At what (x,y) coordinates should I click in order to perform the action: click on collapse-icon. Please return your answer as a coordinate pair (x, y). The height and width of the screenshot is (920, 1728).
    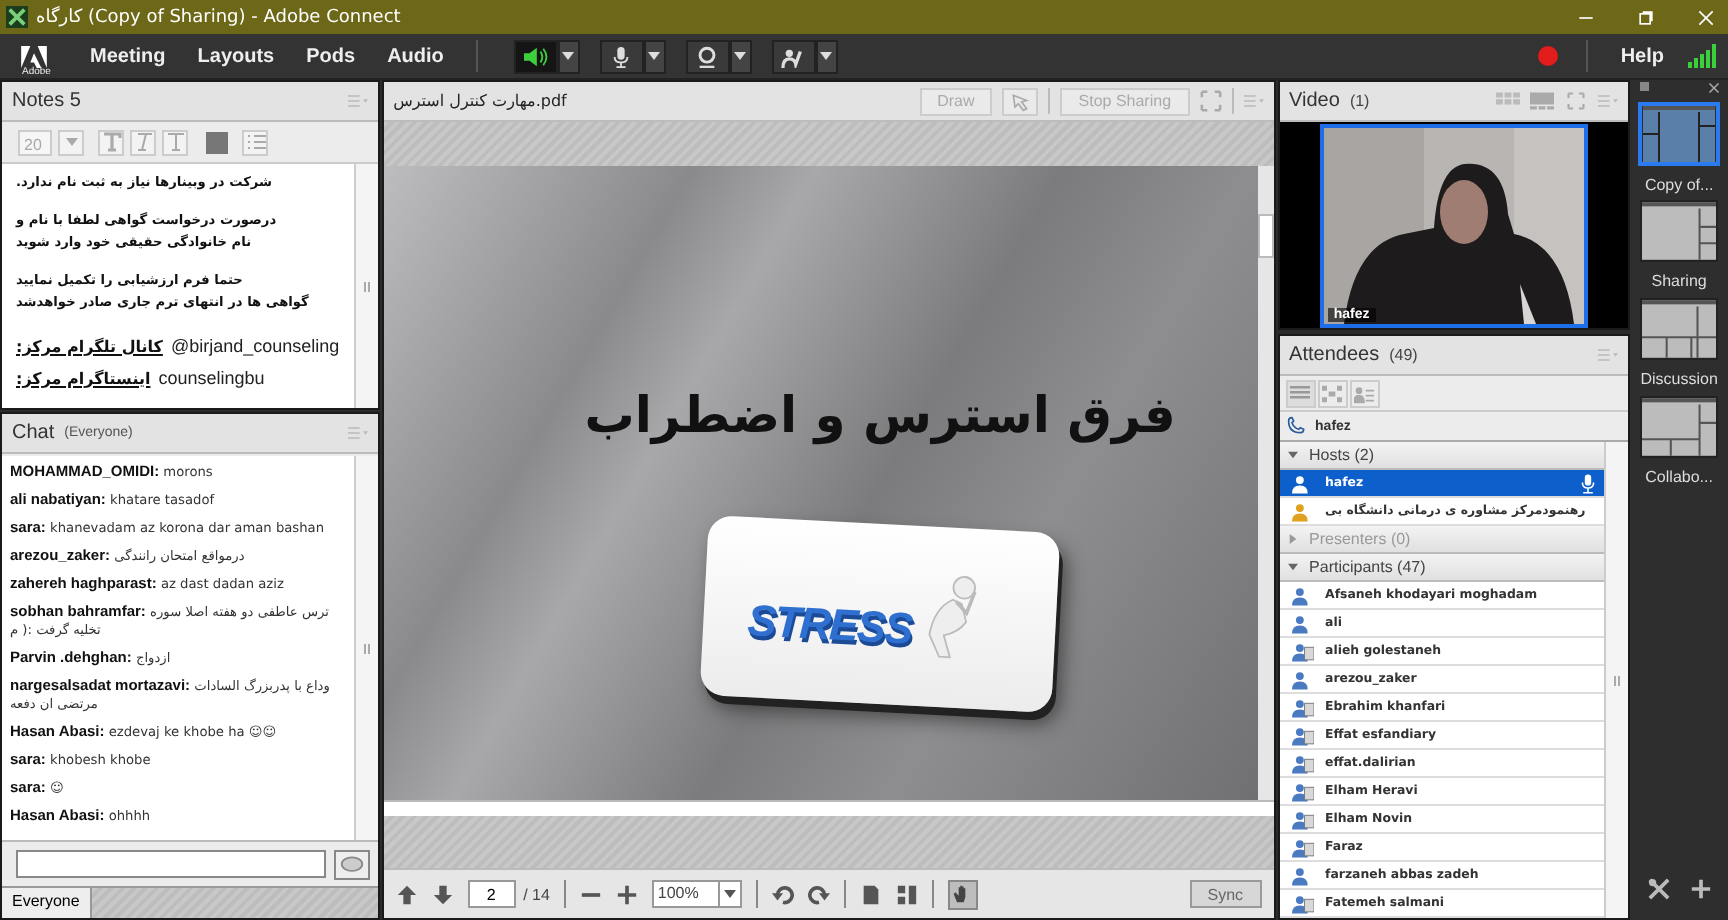
    Looking at the image, I should click on (1645, 88).